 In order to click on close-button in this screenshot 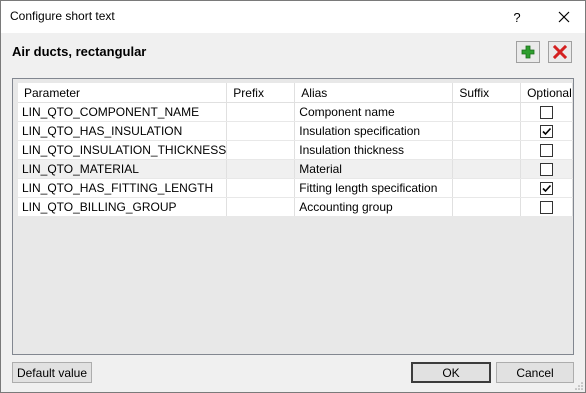, I will do `click(564, 17)`.